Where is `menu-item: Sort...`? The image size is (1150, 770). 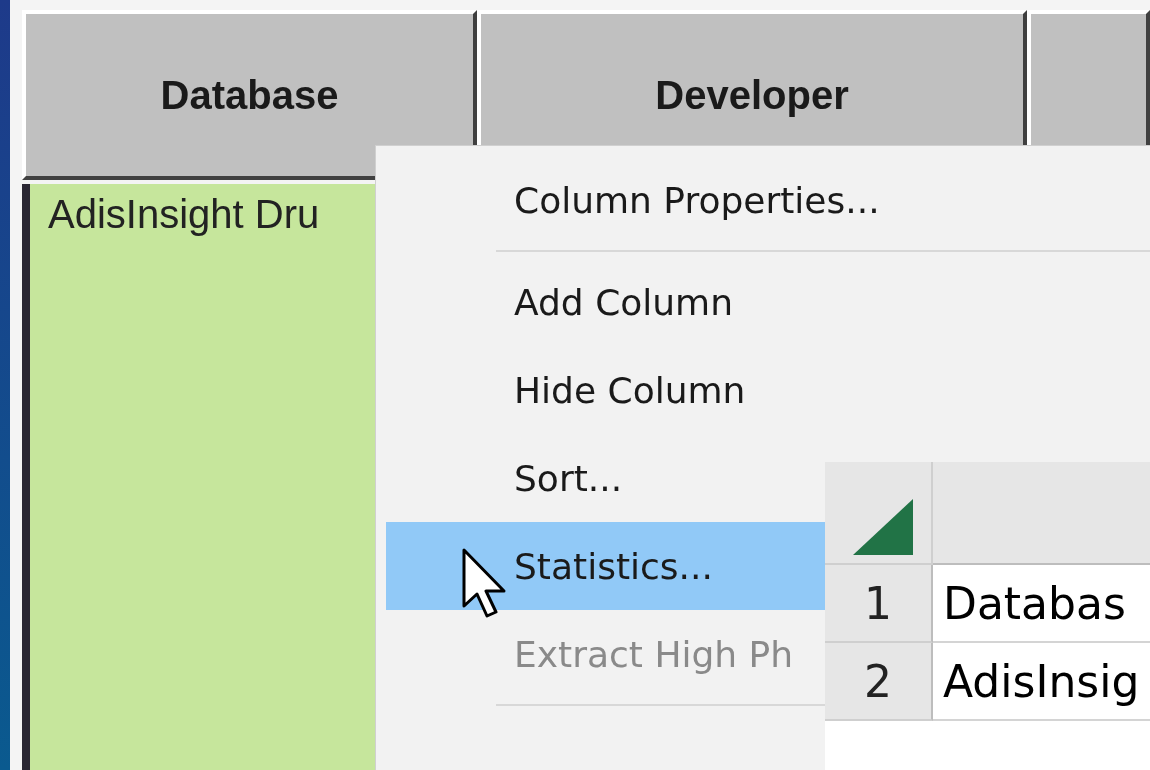 menu-item: Sort... is located at coordinates (606, 478).